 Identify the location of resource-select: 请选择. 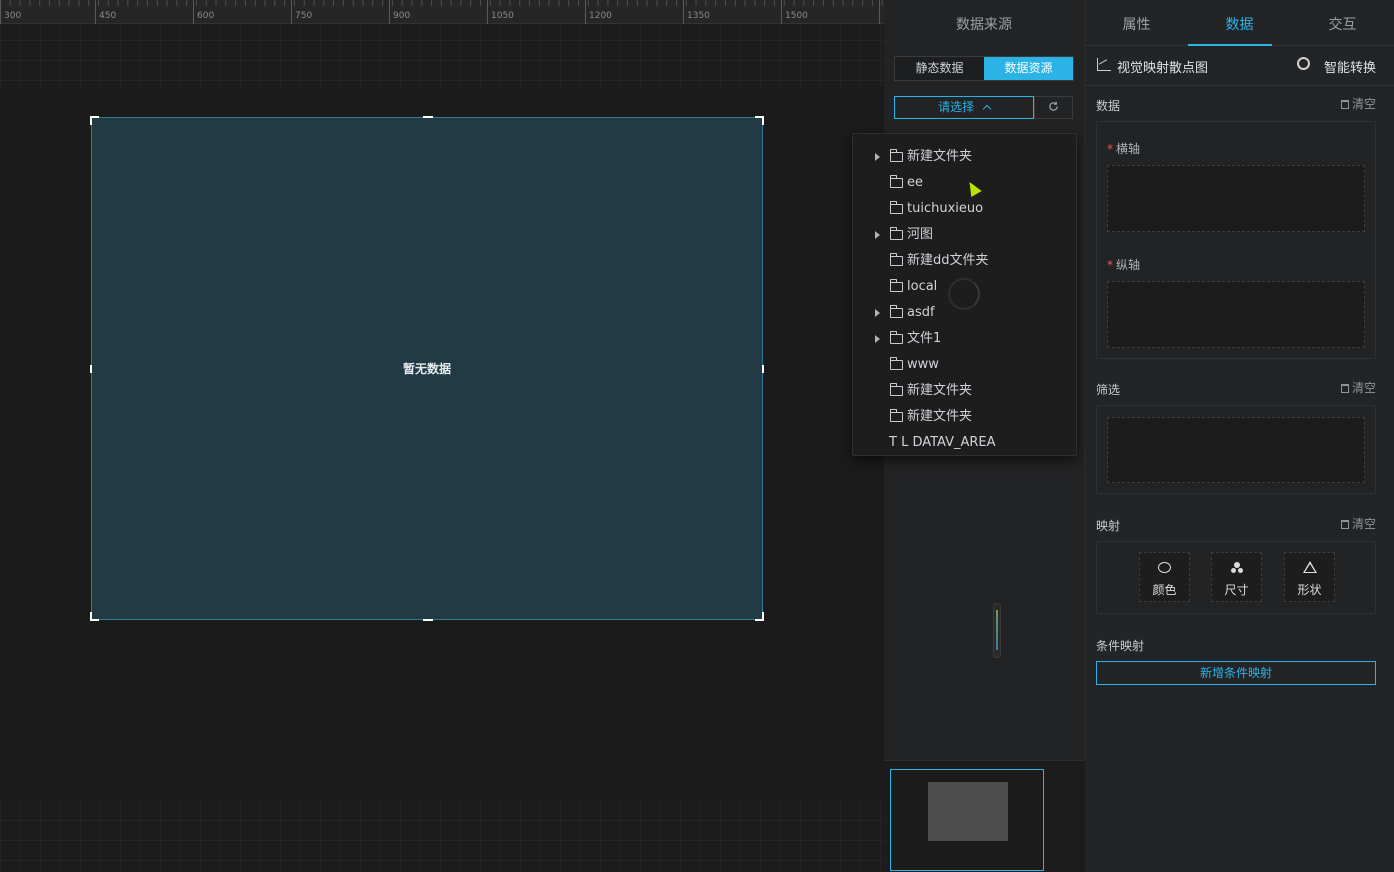
(964, 107).